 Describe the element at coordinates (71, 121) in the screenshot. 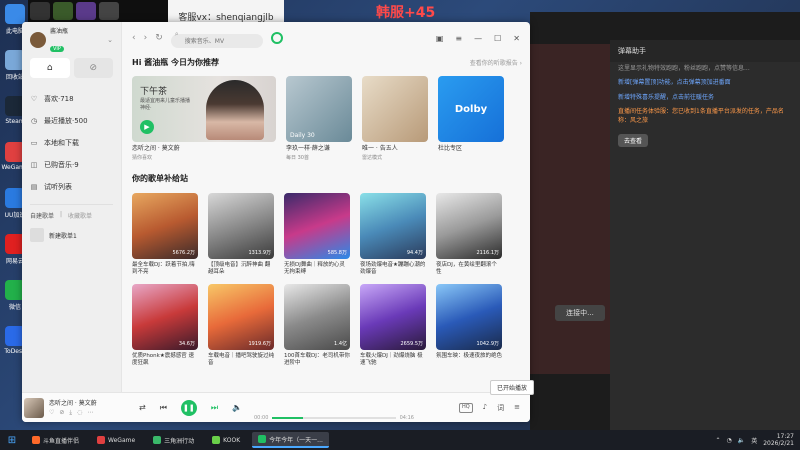

I see `sidebar-item-recent: ◷ 最近播放·500` at that location.